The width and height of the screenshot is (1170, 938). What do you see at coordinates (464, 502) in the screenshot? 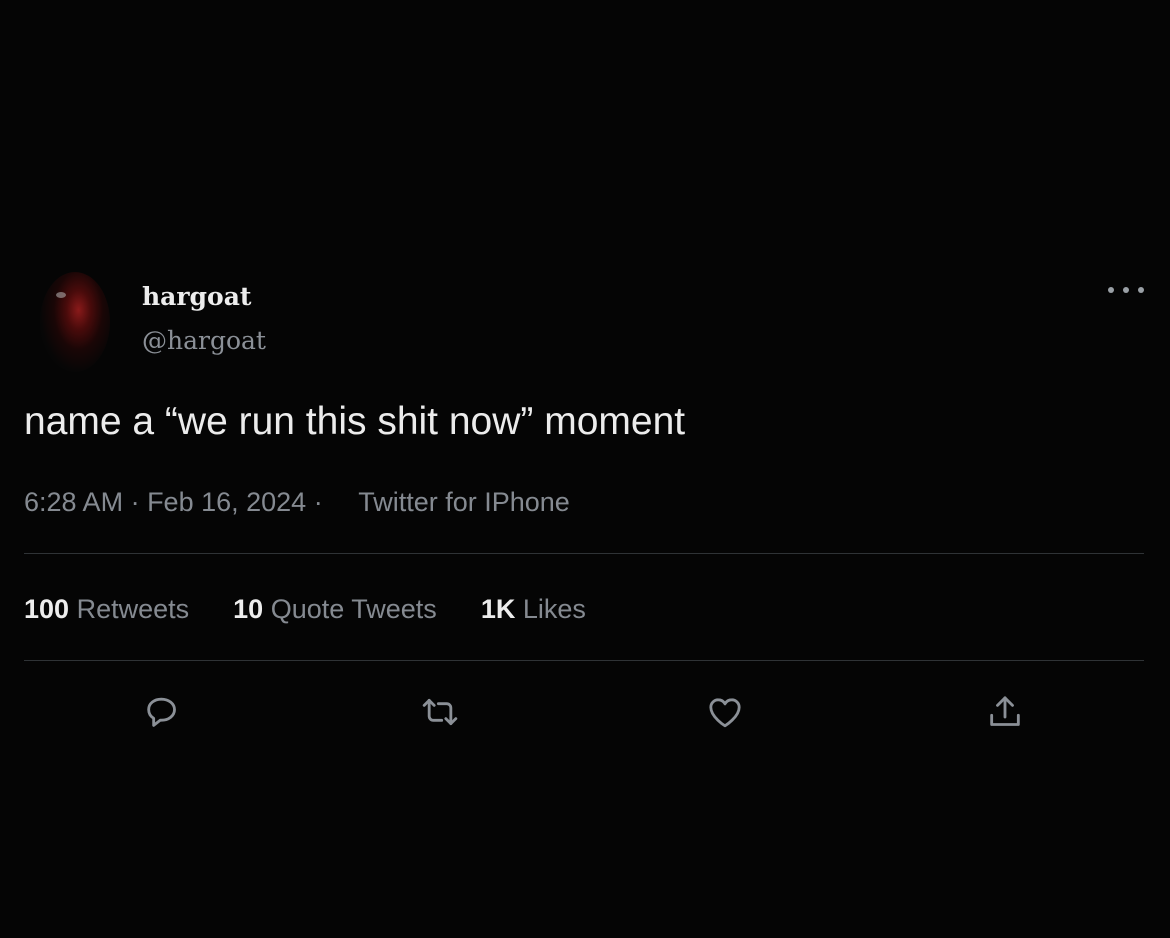
I see `tweet-source: Twitter for IPhone` at bounding box center [464, 502].